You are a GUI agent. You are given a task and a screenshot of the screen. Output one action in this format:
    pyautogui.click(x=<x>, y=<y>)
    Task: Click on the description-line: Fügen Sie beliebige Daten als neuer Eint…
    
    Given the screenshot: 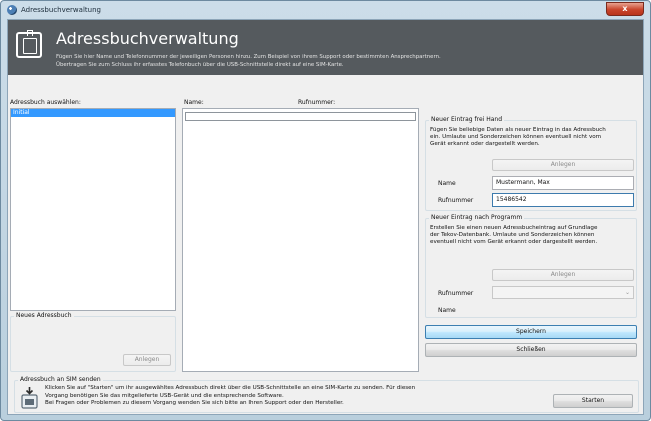 What is the action you would take?
    pyautogui.click(x=518, y=130)
    